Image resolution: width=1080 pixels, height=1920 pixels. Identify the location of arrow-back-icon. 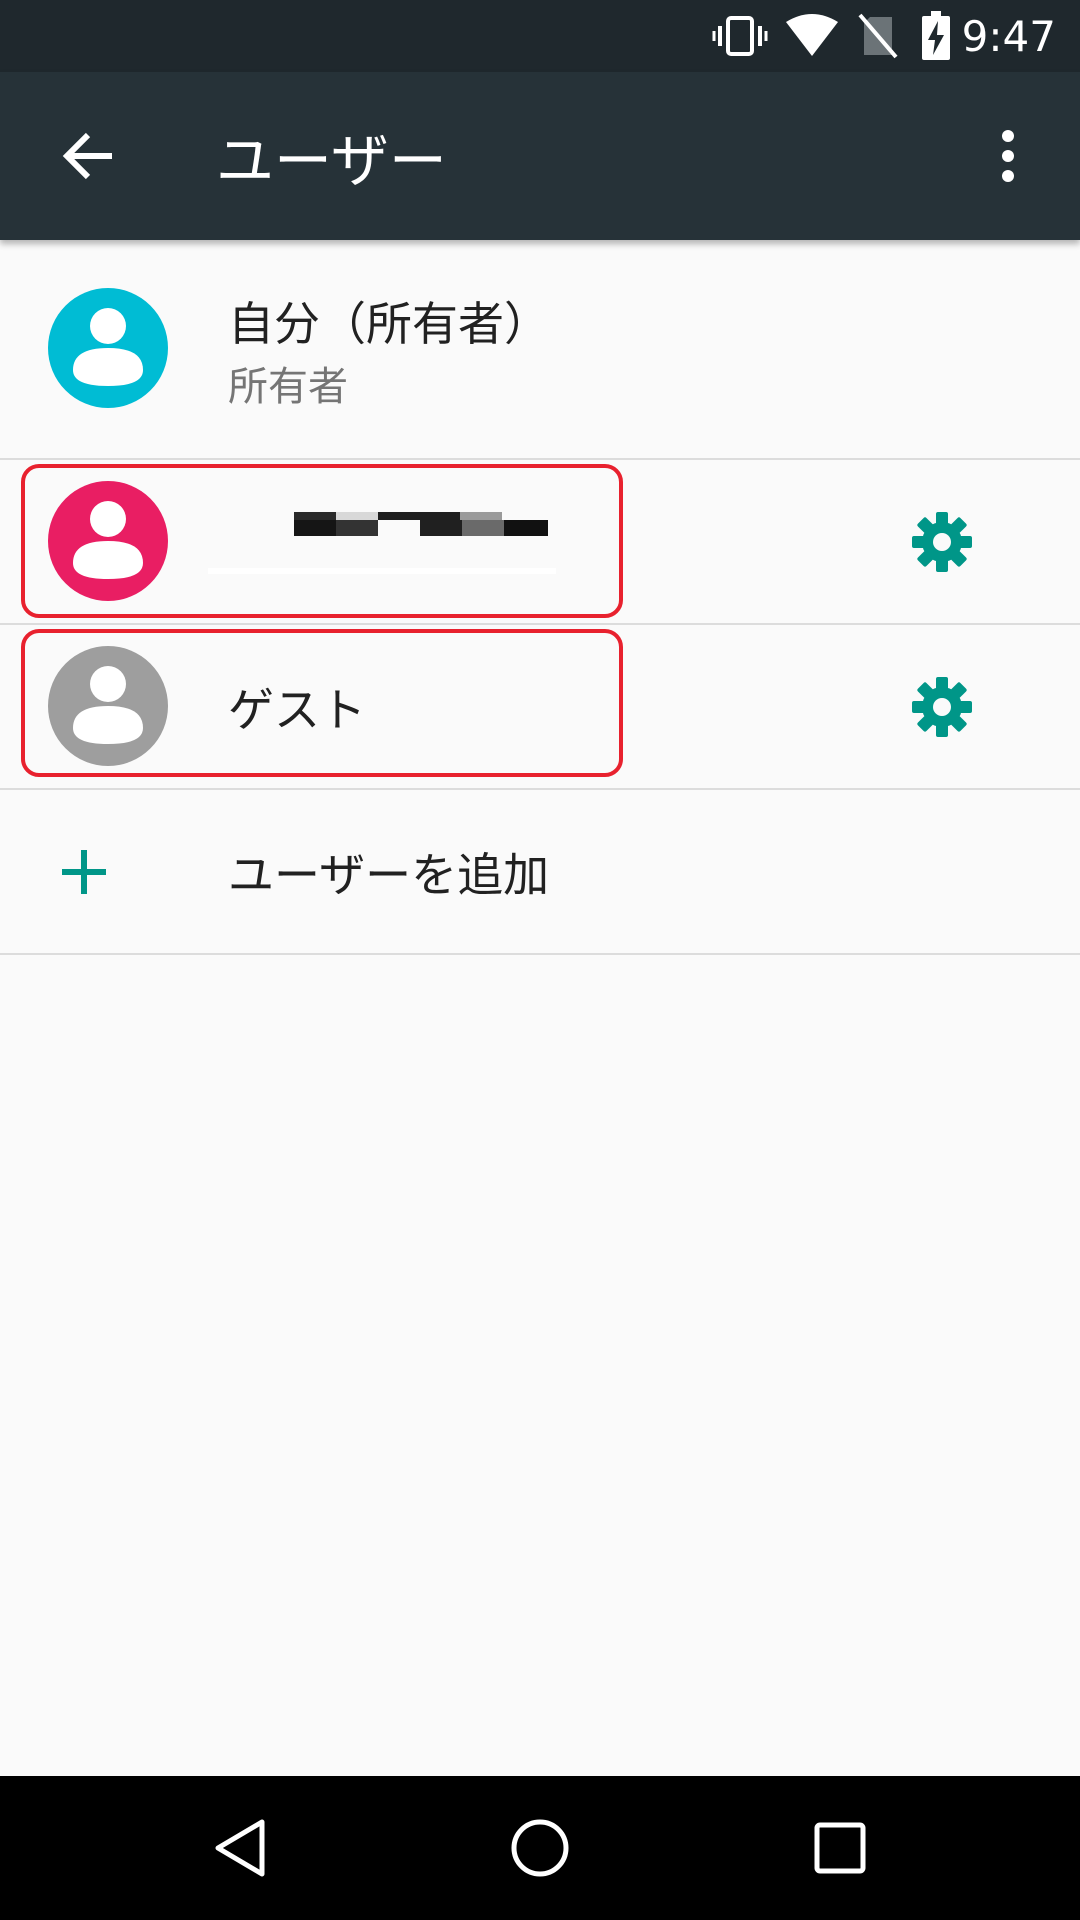
(88, 156).